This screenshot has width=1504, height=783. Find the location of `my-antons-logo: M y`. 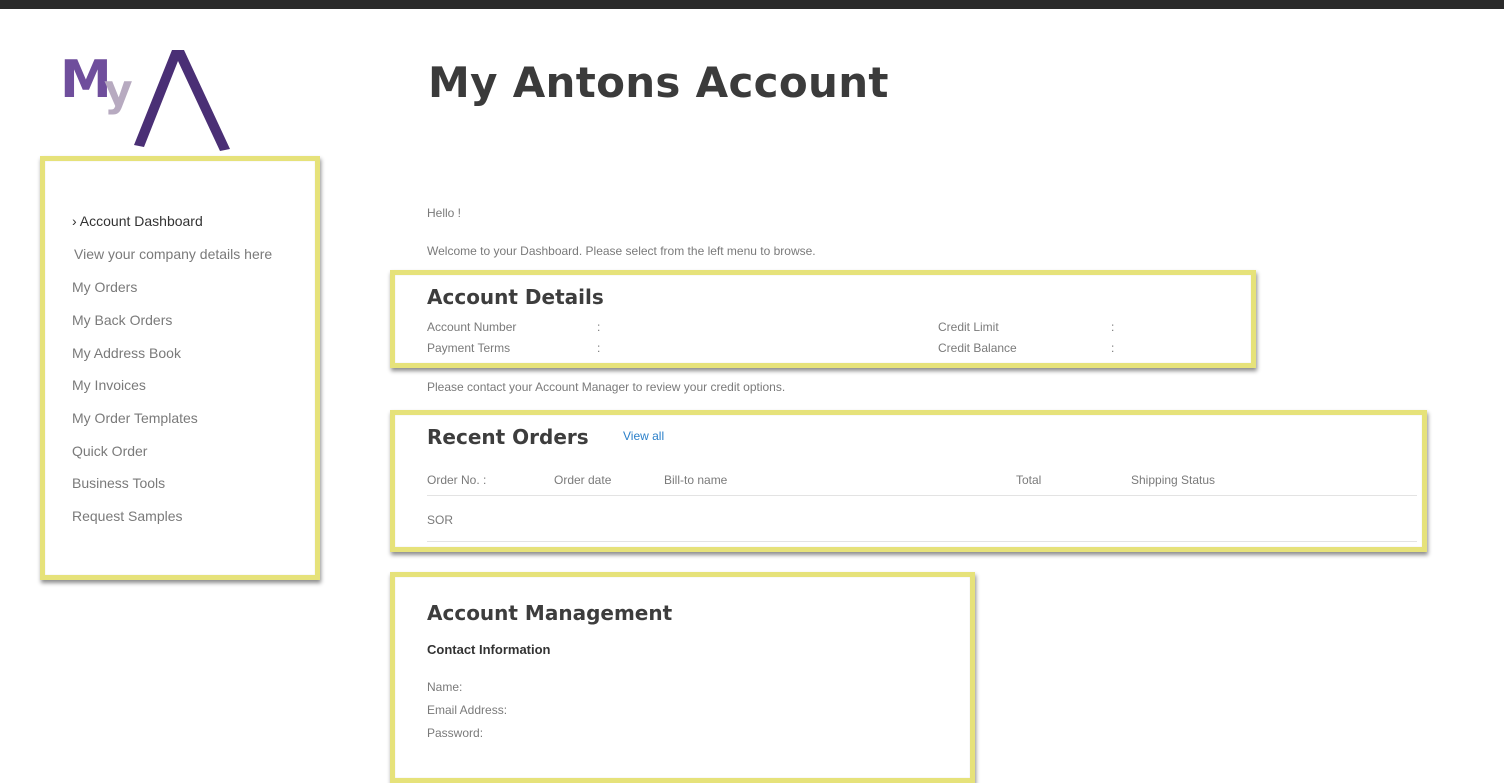

my-antons-logo: M y is located at coordinates (150, 101).